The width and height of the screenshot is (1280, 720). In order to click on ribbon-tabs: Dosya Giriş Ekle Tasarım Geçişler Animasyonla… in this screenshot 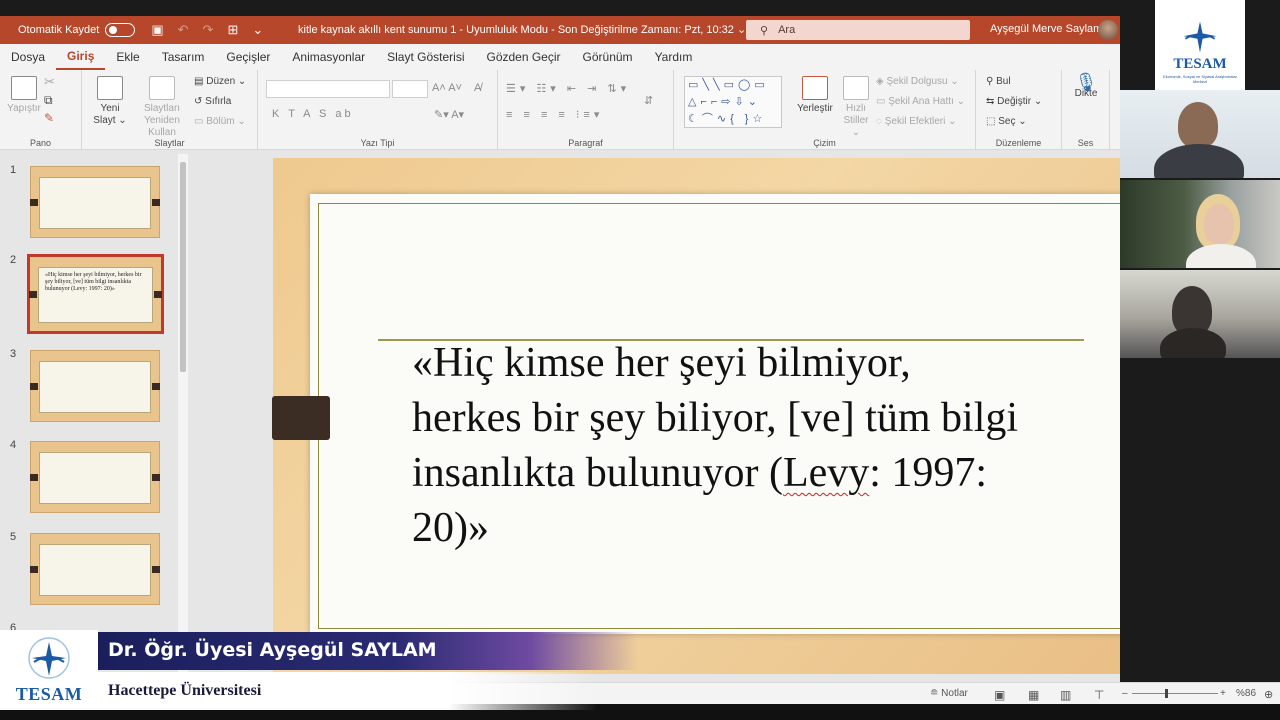, I will do `click(560, 57)`.